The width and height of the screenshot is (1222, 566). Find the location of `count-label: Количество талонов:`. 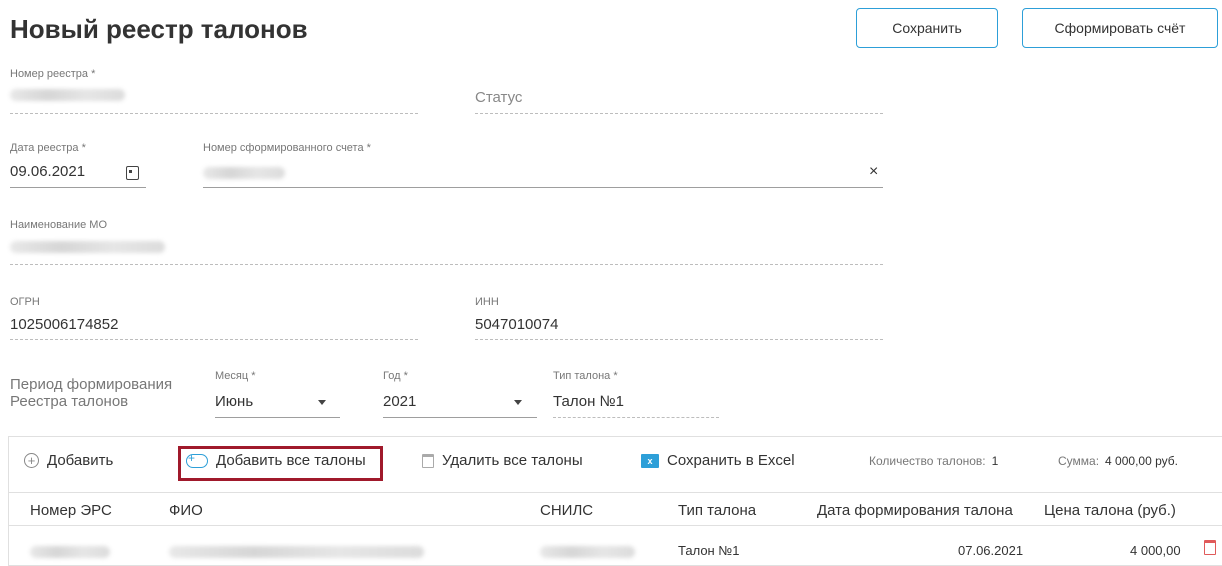

count-label: Количество талонов: is located at coordinates (927, 461).